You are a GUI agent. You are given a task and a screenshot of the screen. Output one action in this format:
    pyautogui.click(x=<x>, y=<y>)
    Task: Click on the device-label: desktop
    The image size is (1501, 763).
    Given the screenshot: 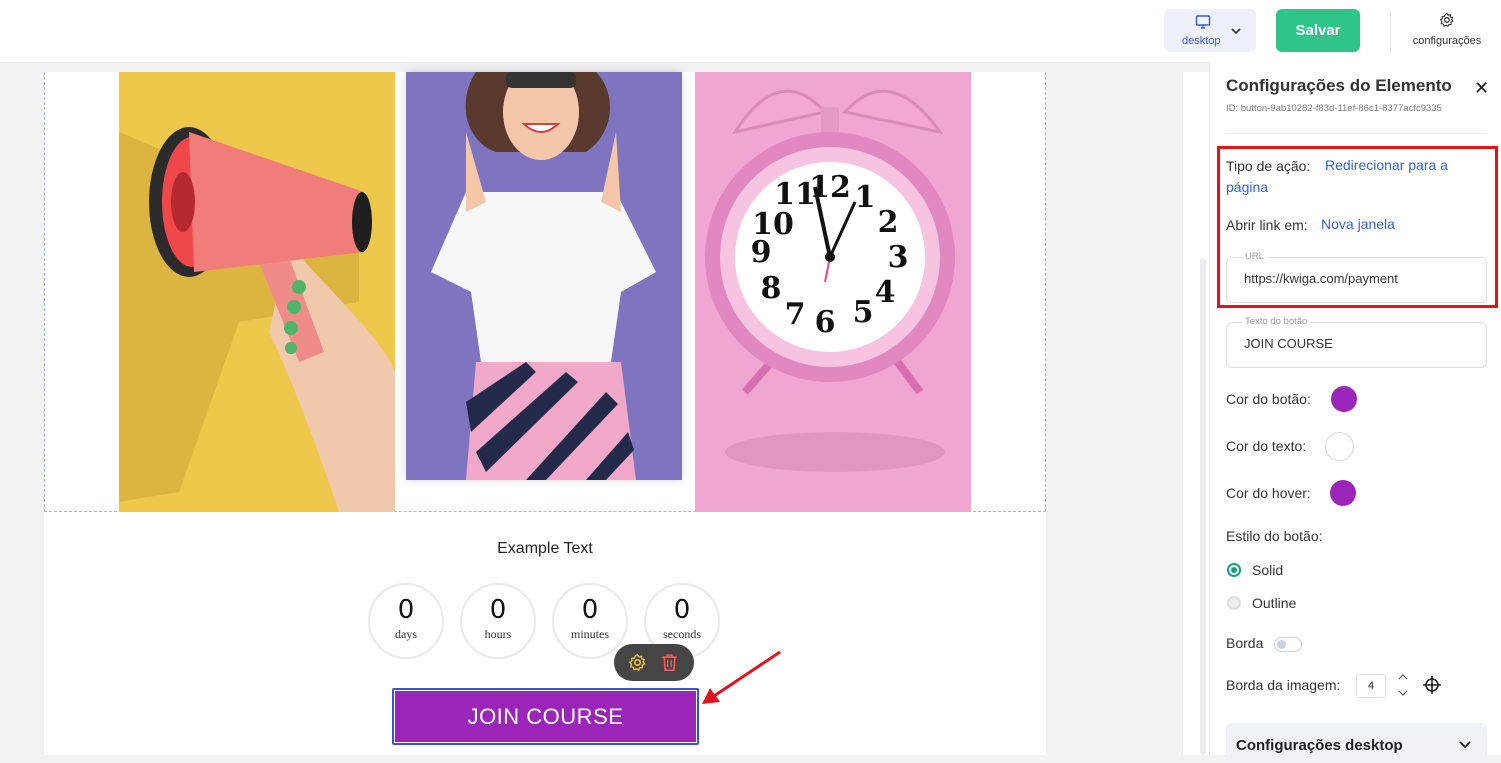 What is the action you would take?
    pyautogui.click(x=1201, y=41)
    